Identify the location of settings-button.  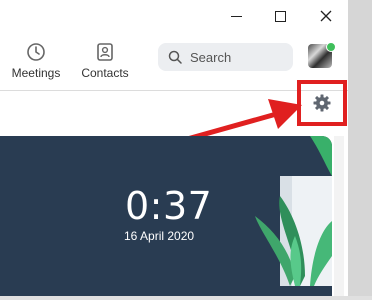
(322, 103).